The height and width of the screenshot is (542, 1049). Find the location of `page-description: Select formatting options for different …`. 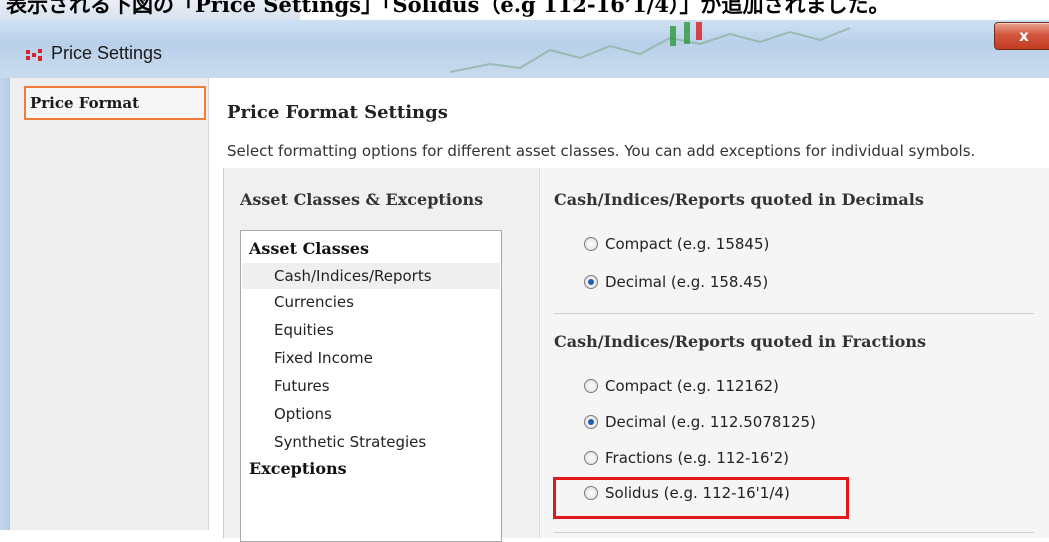

page-description: Select formatting options for different … is located at coordinates (601, 151).